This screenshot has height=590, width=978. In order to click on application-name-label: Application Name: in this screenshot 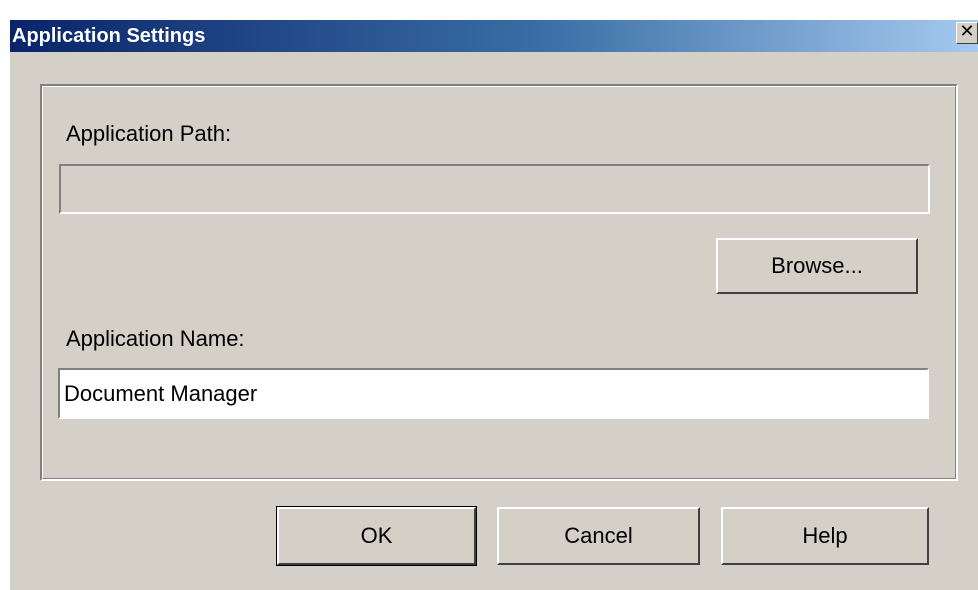, I will do `click(155, 338)`.